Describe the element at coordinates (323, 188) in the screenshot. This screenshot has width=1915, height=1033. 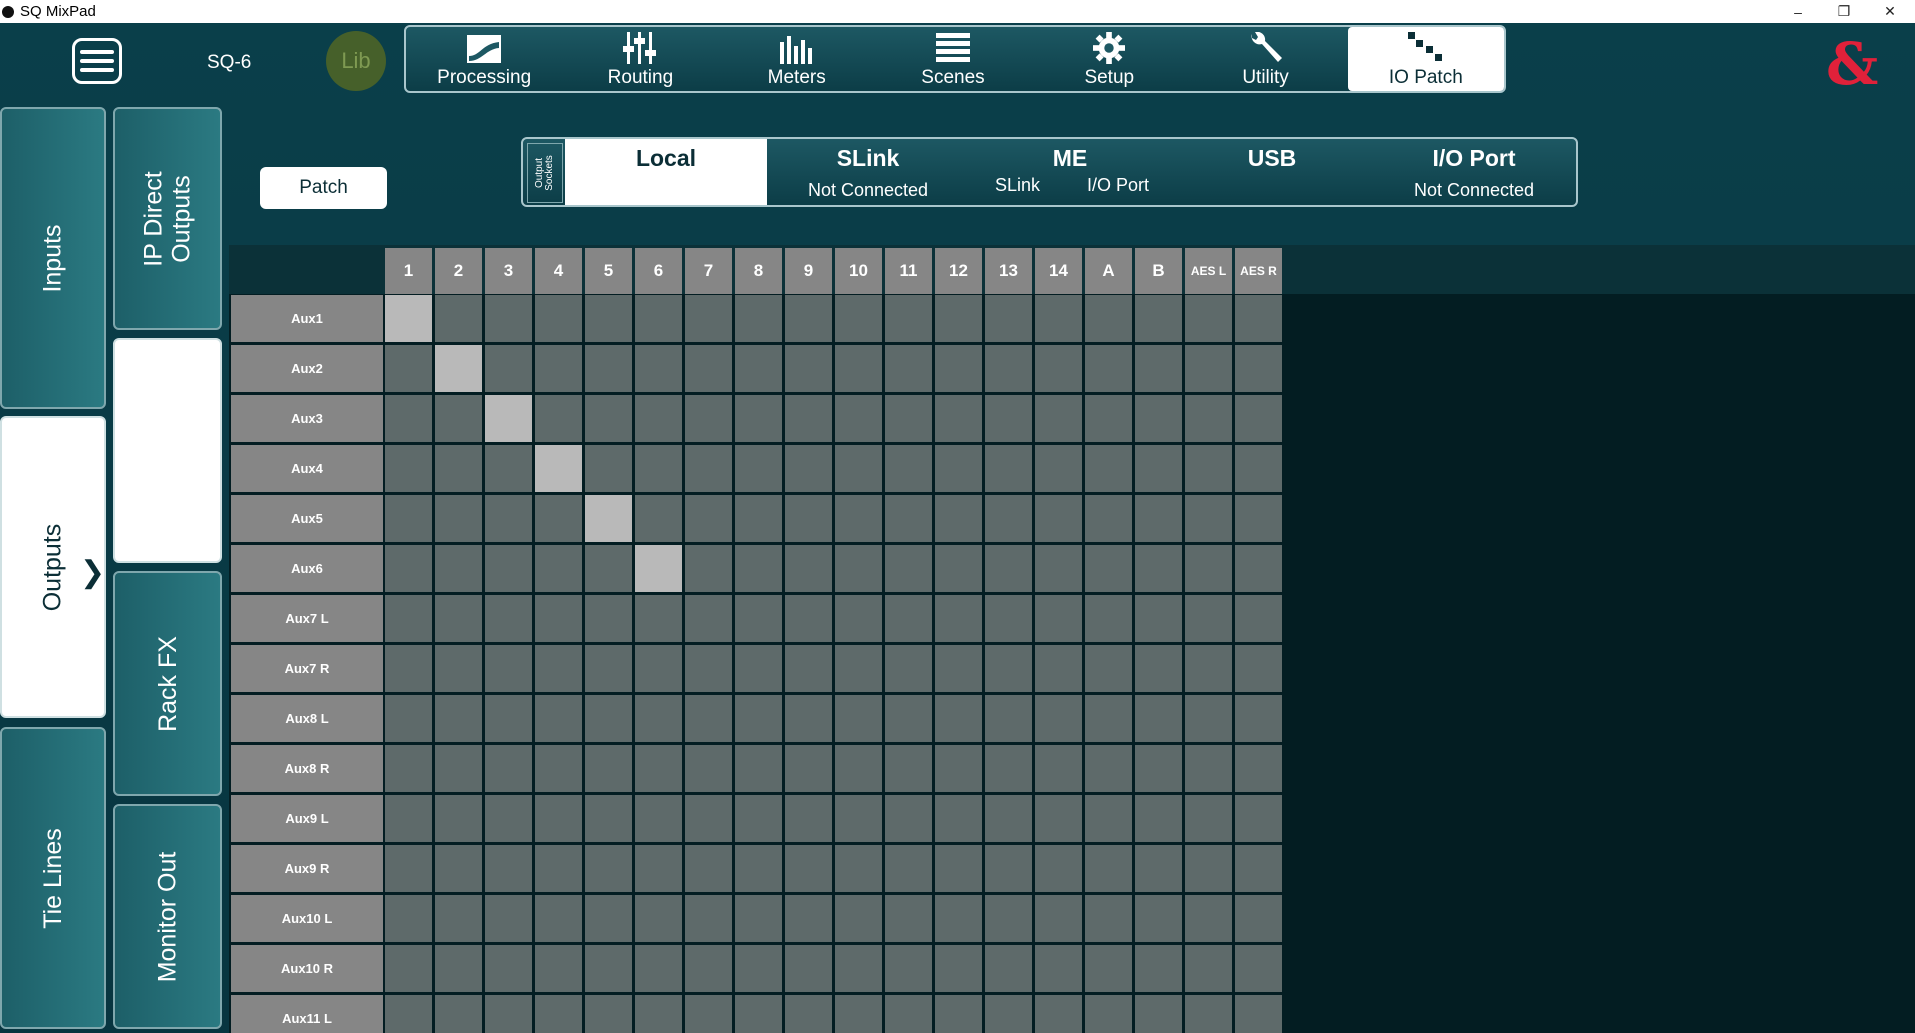
I see `patch-button: Patch` at that location.